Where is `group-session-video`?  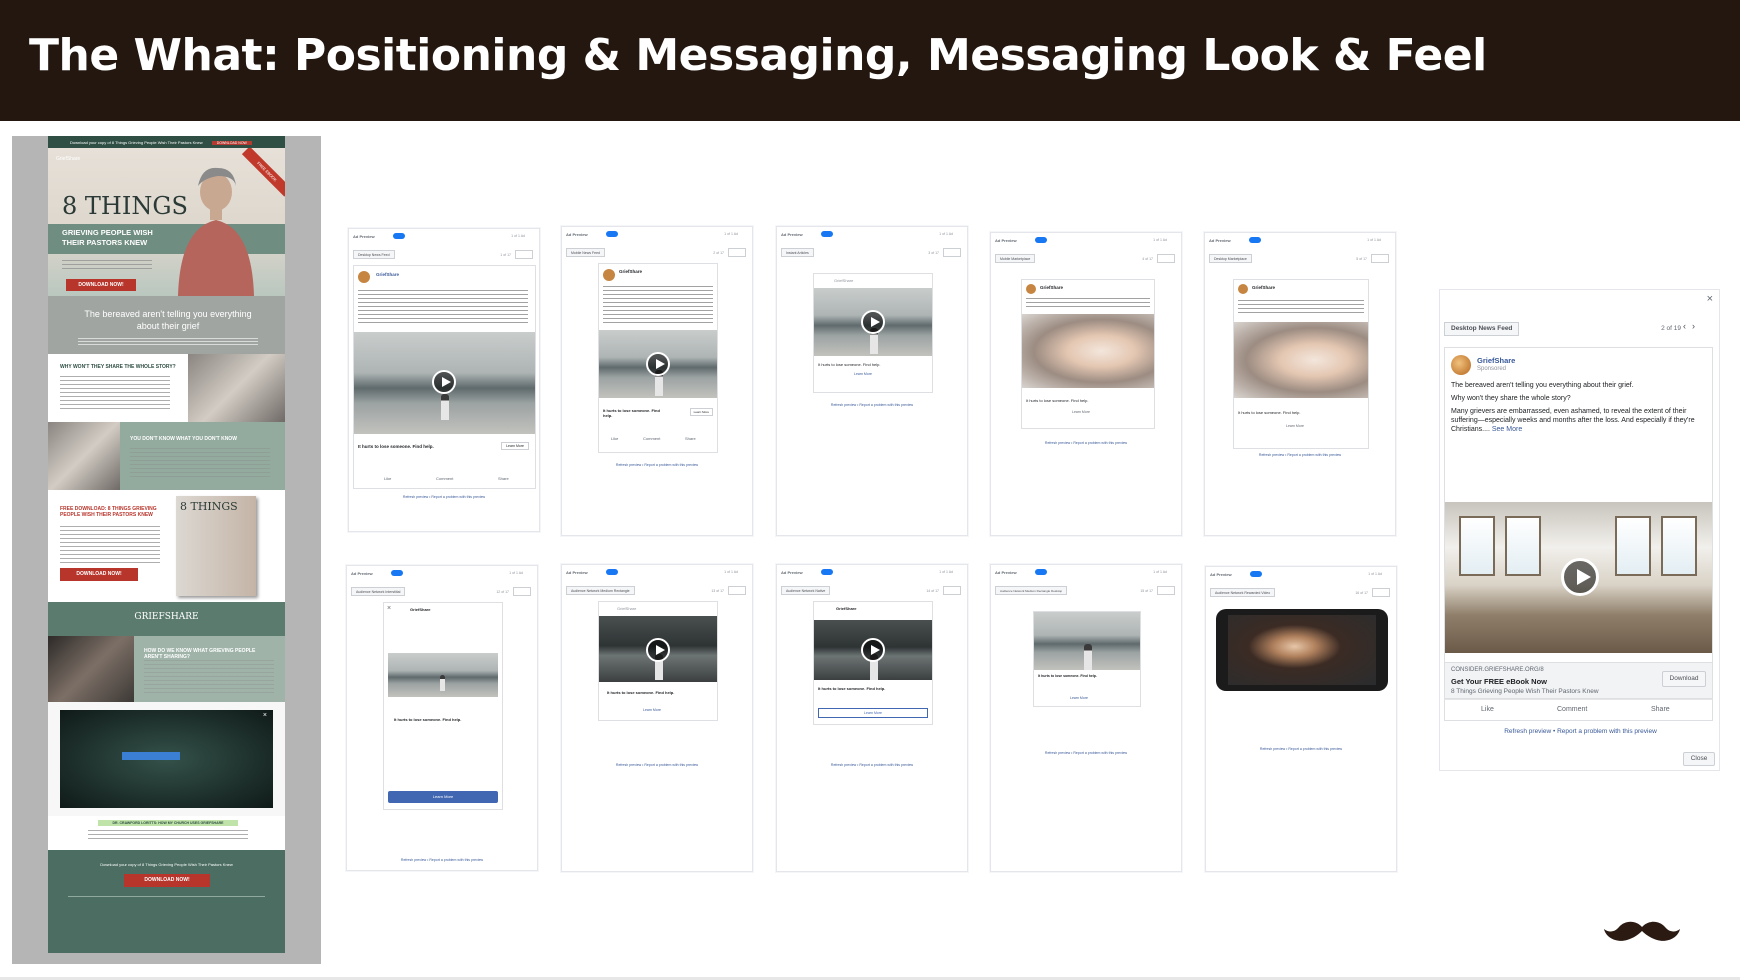 group-session-video is located at coordinates (1578, 577).